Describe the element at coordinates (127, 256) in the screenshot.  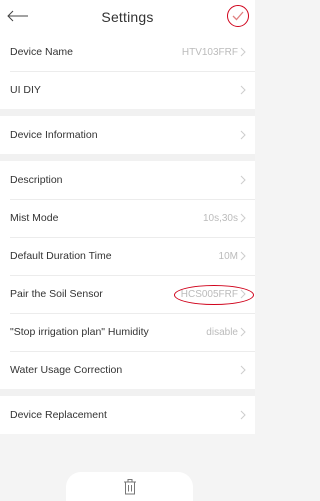
I see `row-default-duration: Default Duration Time 10M` at that location.